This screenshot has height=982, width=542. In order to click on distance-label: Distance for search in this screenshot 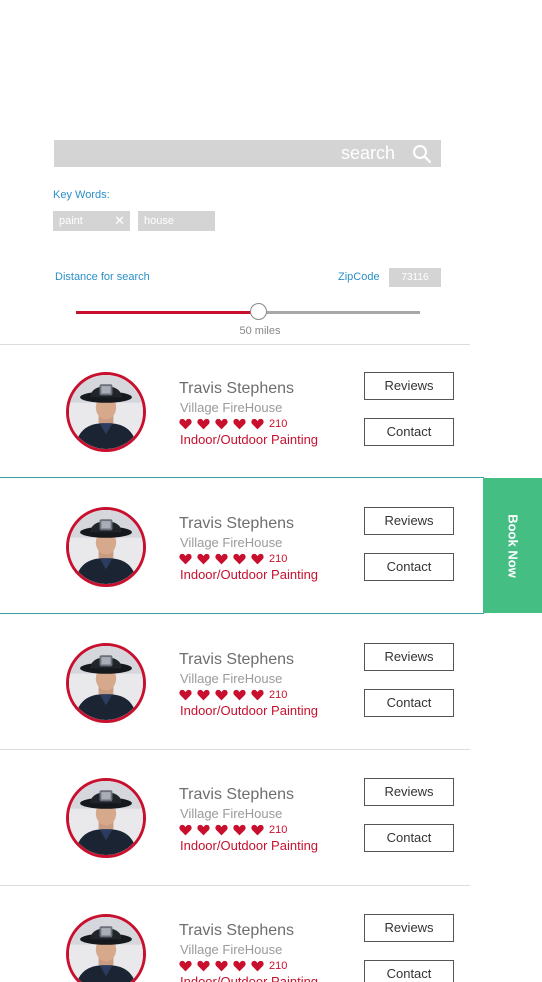, I will do `click(102, 277)`.